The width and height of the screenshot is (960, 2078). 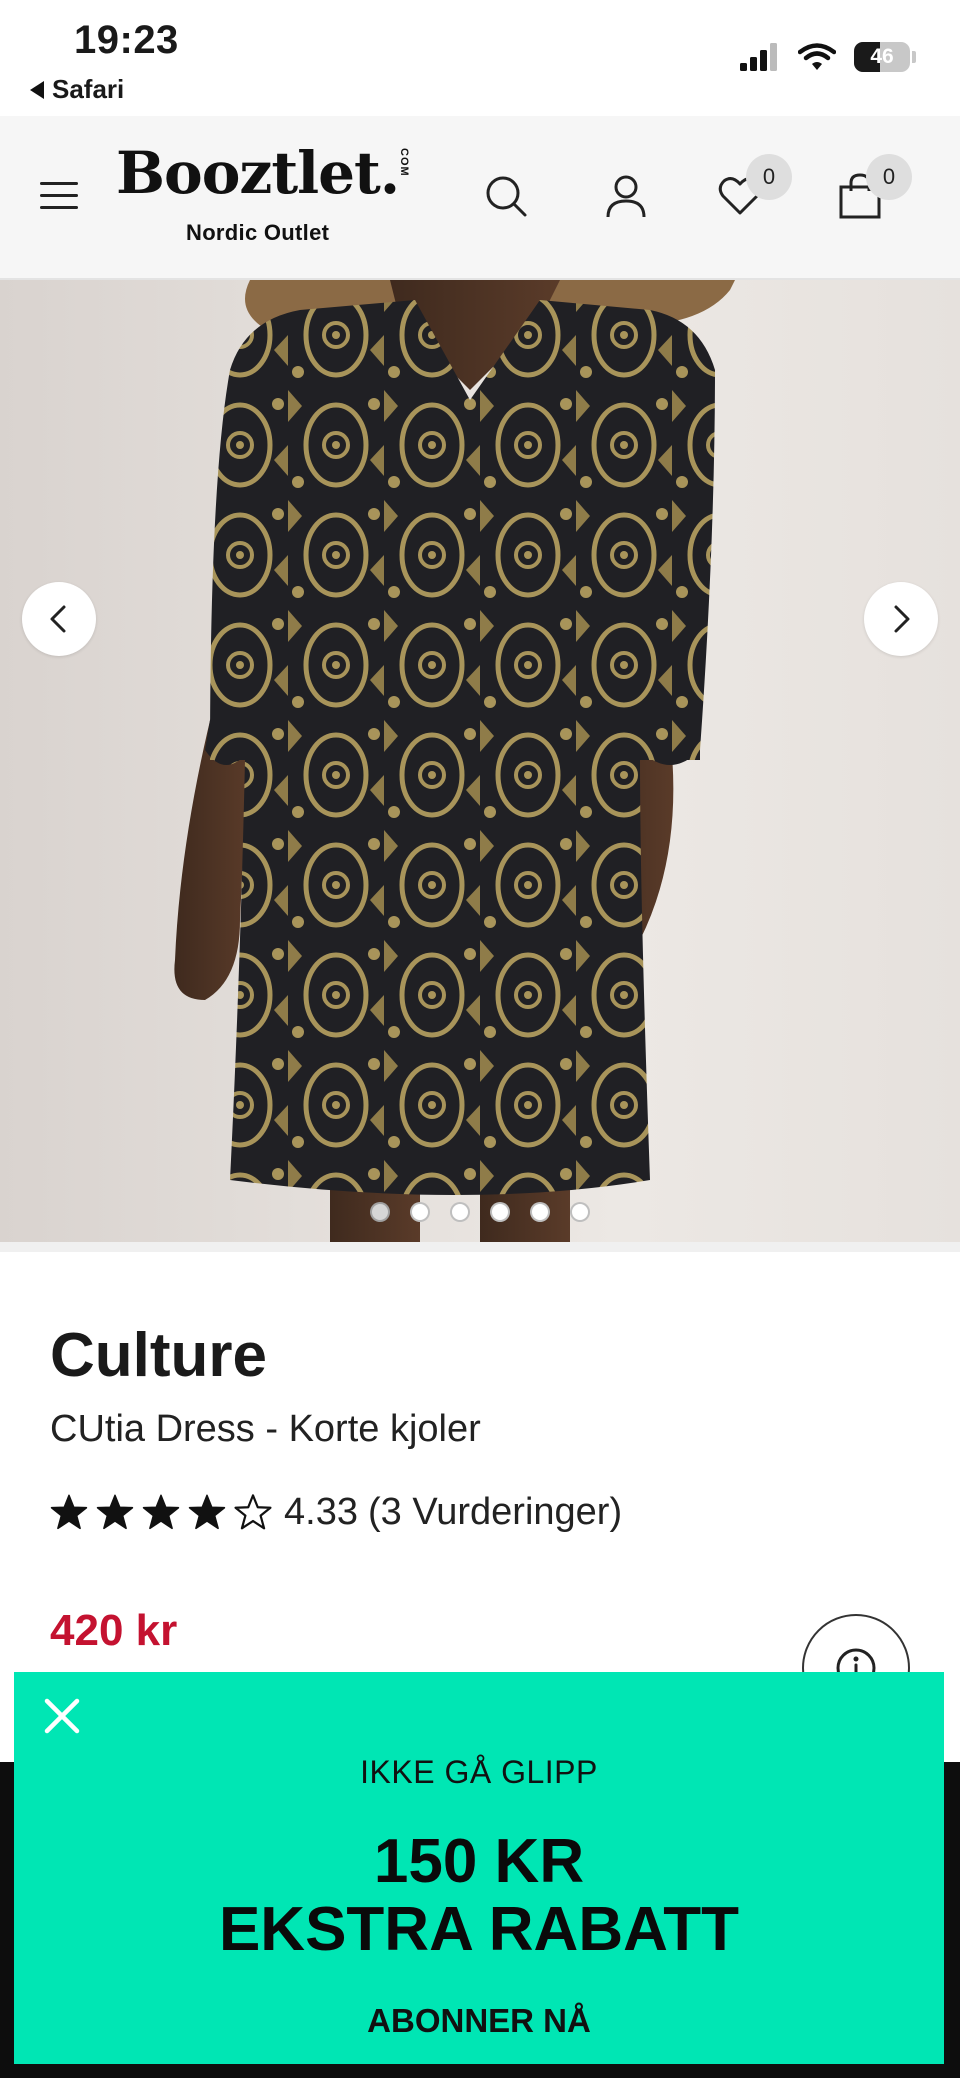 I want to click on product-rating: 4.33 (3 Vurderinger), so click(x=336, y=1512).